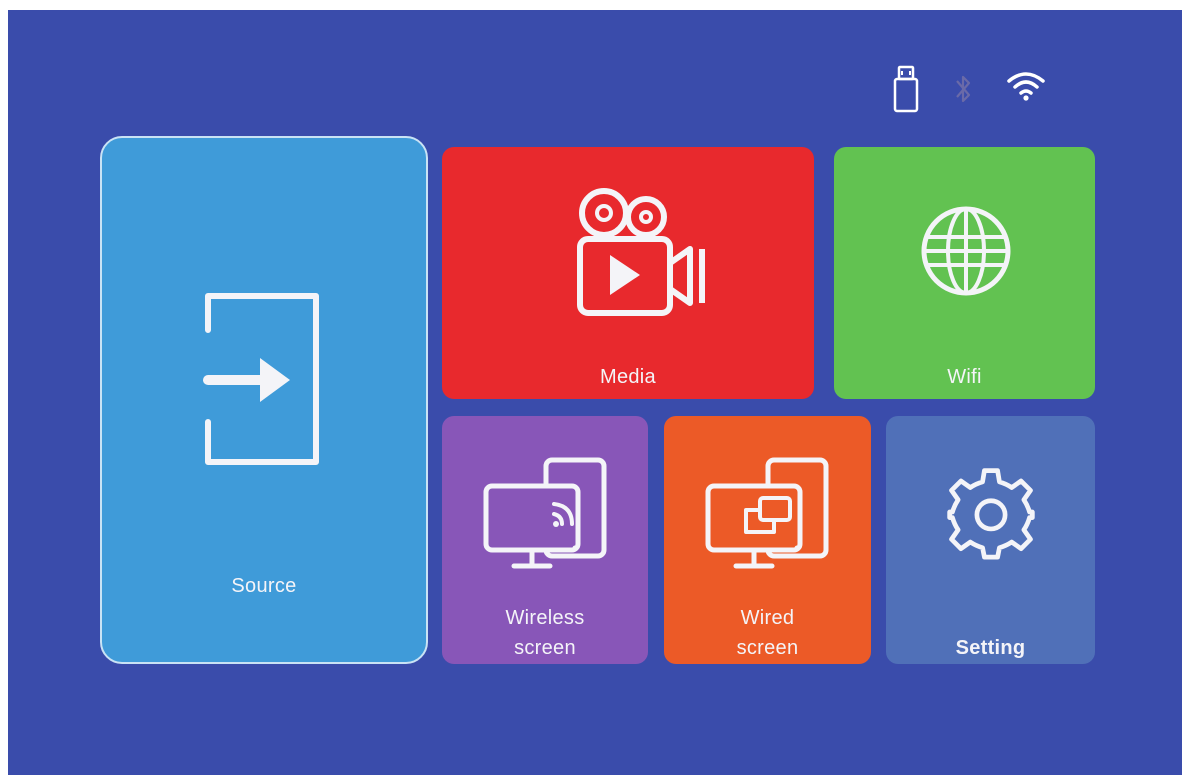 The width and height of the screenshot is (1182, 775). Describe the element at coordinates (767, 513) in the screenshot. I see `screen-mirror-icon` at that location.